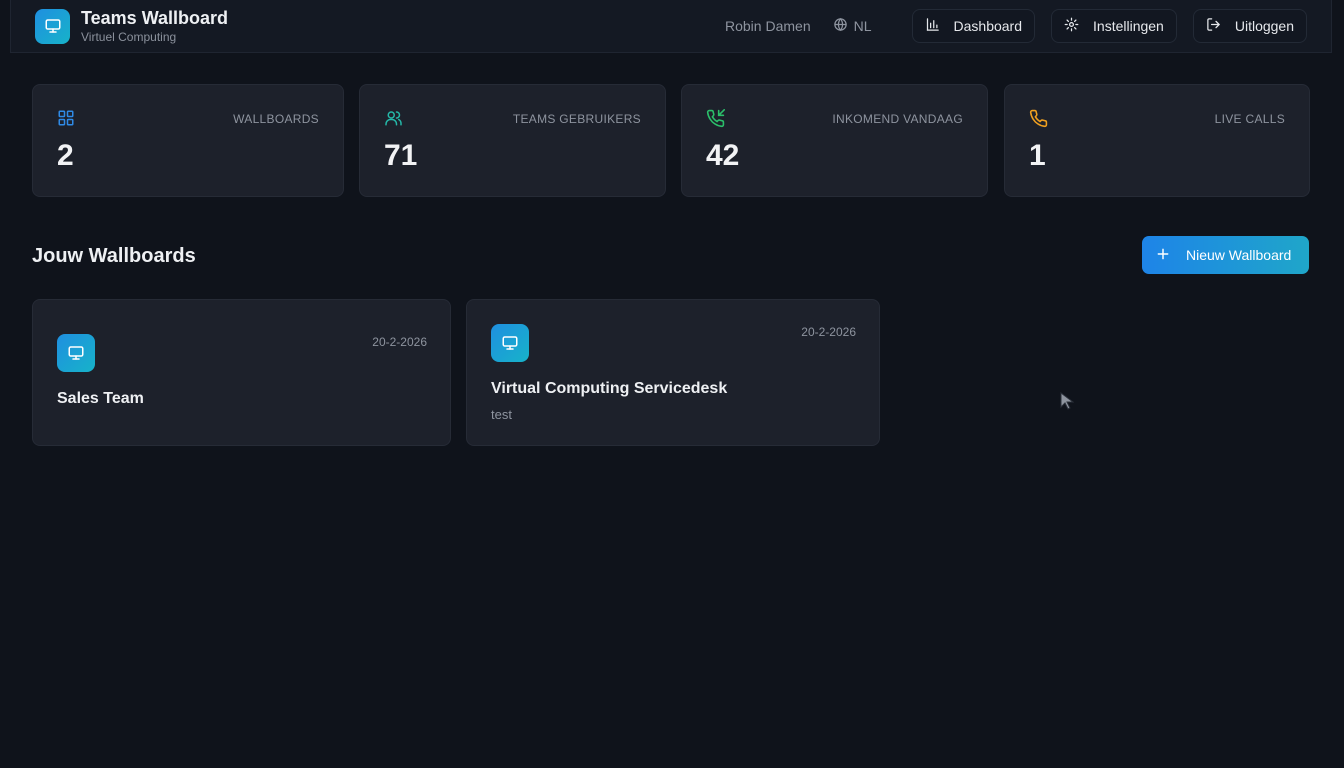  Describe the element at coordinates (65, 155) in the screenshot. I see `stat-value: 2` at that location.